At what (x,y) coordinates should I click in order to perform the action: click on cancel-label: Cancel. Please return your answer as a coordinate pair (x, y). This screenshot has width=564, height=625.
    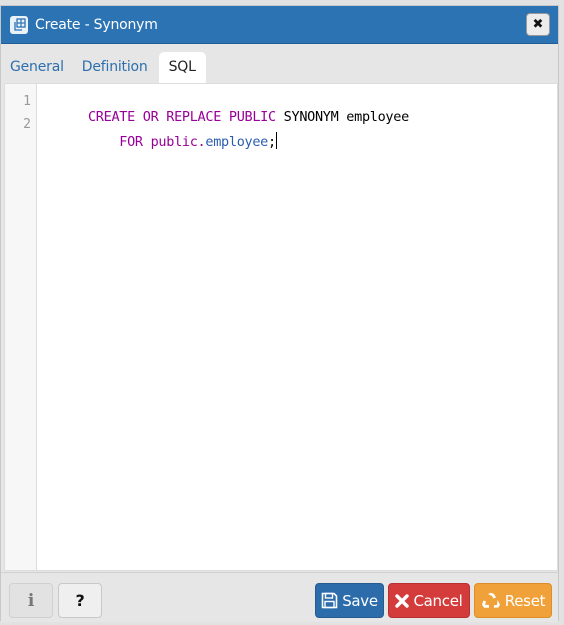
    Looking at the image, I should click on (438, 600).